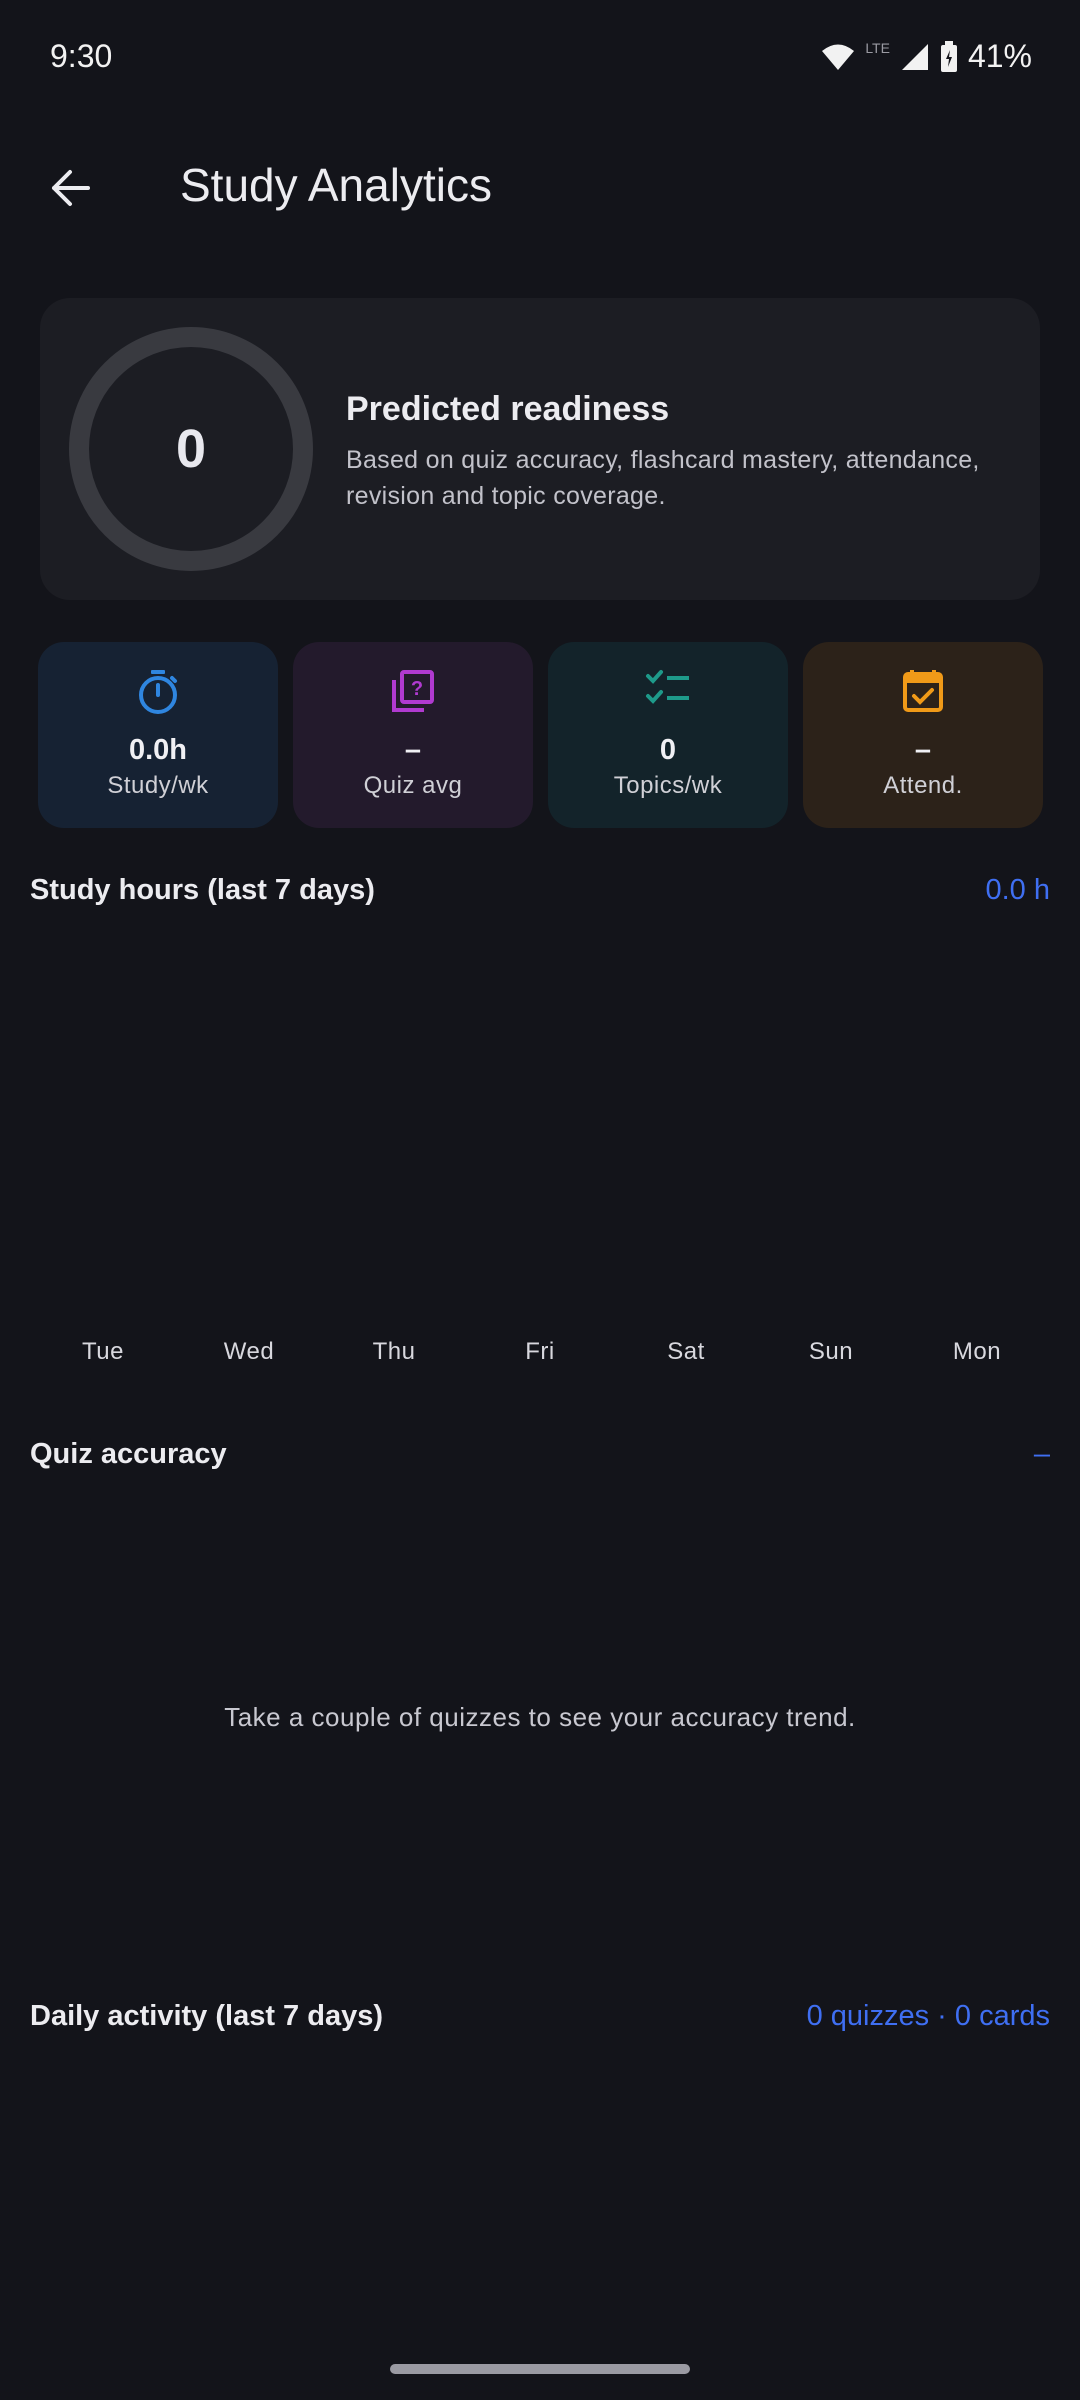 The width and height of the screenshot is (1080, 2400). Describe the element at coordinates (158, 750) in the screenshot. I see `stat-value: 0.0h` at that location.